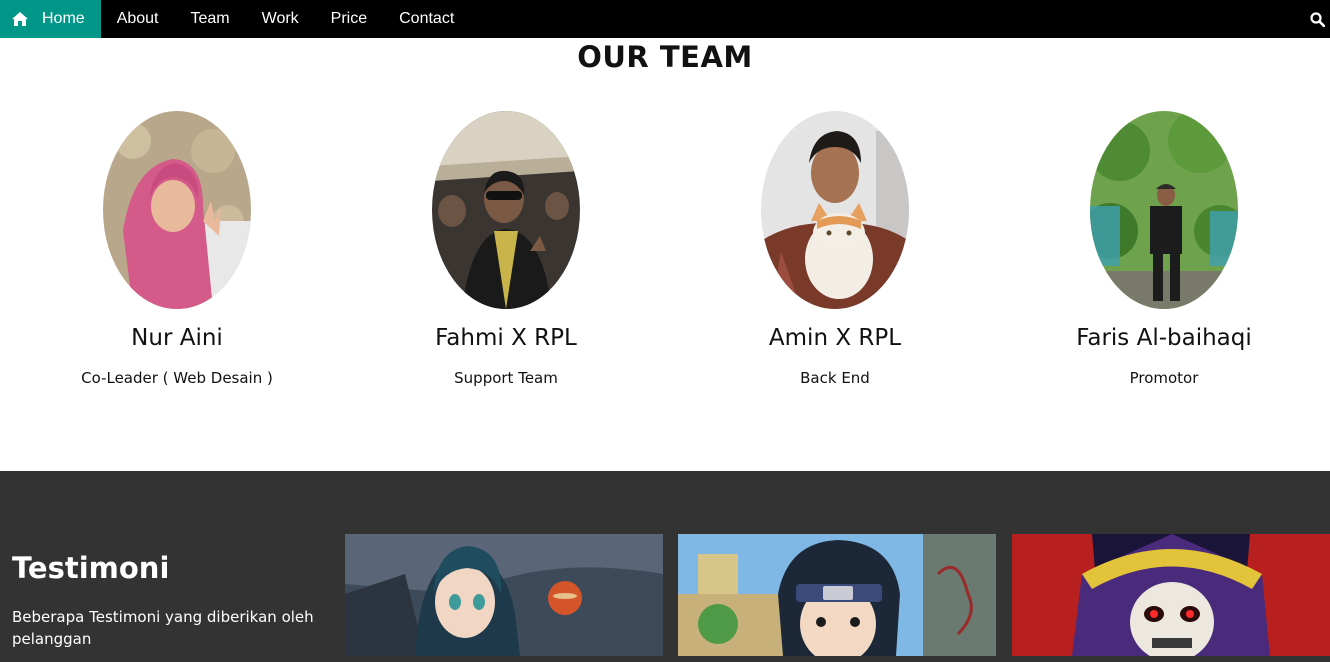  I want to click on search-icon, so click(1317, 19).